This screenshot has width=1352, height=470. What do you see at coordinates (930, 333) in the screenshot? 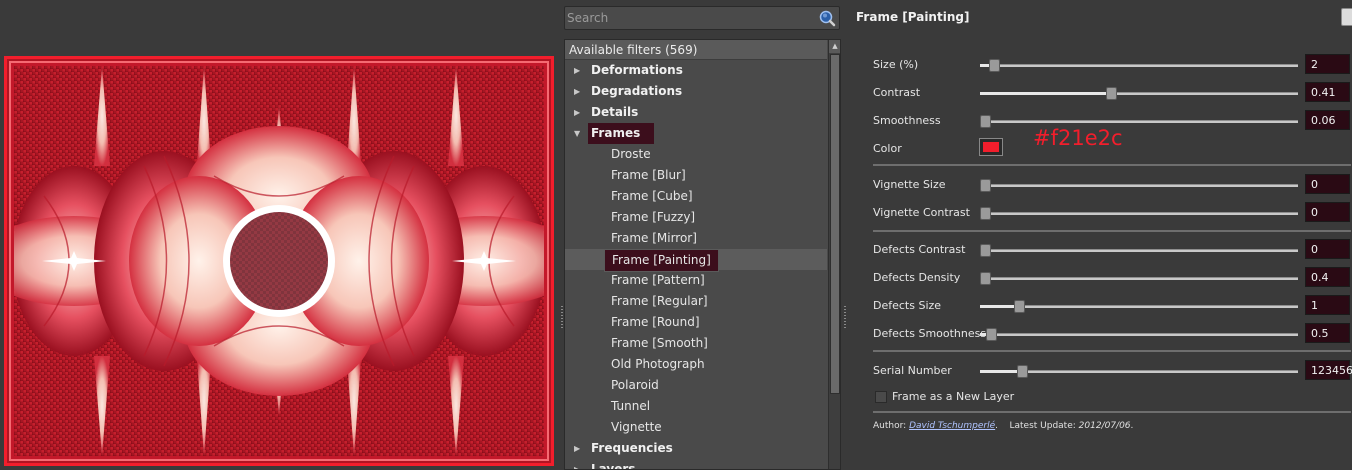
I see `defects-smoothness-label: Defects Smoothness` at bounding box center [930, 333].